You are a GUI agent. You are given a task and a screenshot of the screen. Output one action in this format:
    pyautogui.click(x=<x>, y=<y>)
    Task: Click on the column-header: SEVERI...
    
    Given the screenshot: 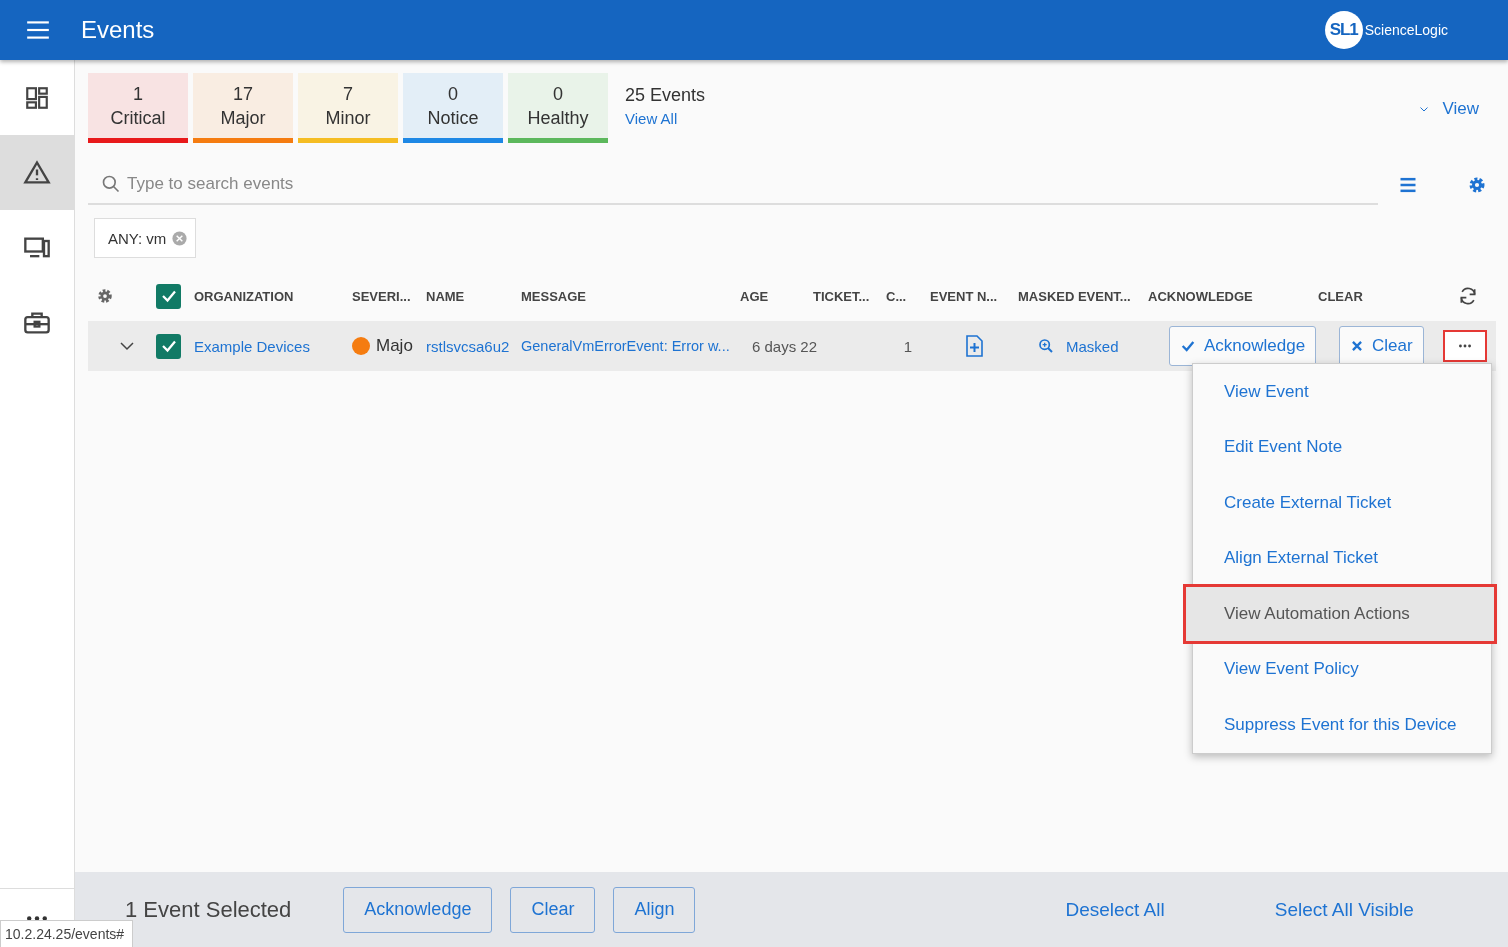 What is the action you would take?
    pyautogui.click(x=389, y=296)
    